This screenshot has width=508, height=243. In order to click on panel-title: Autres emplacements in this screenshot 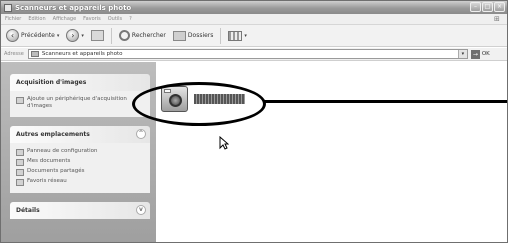, I will do `click(53, 134)`.